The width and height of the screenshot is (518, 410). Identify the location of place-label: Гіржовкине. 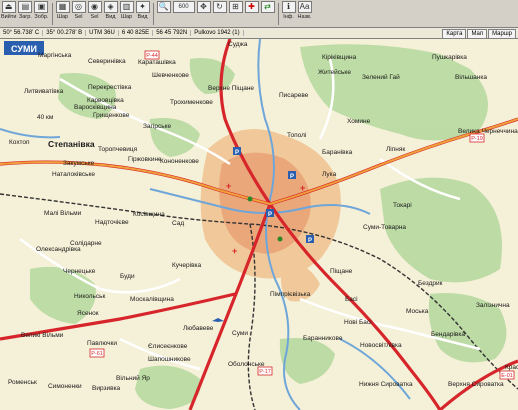
(145, 159).